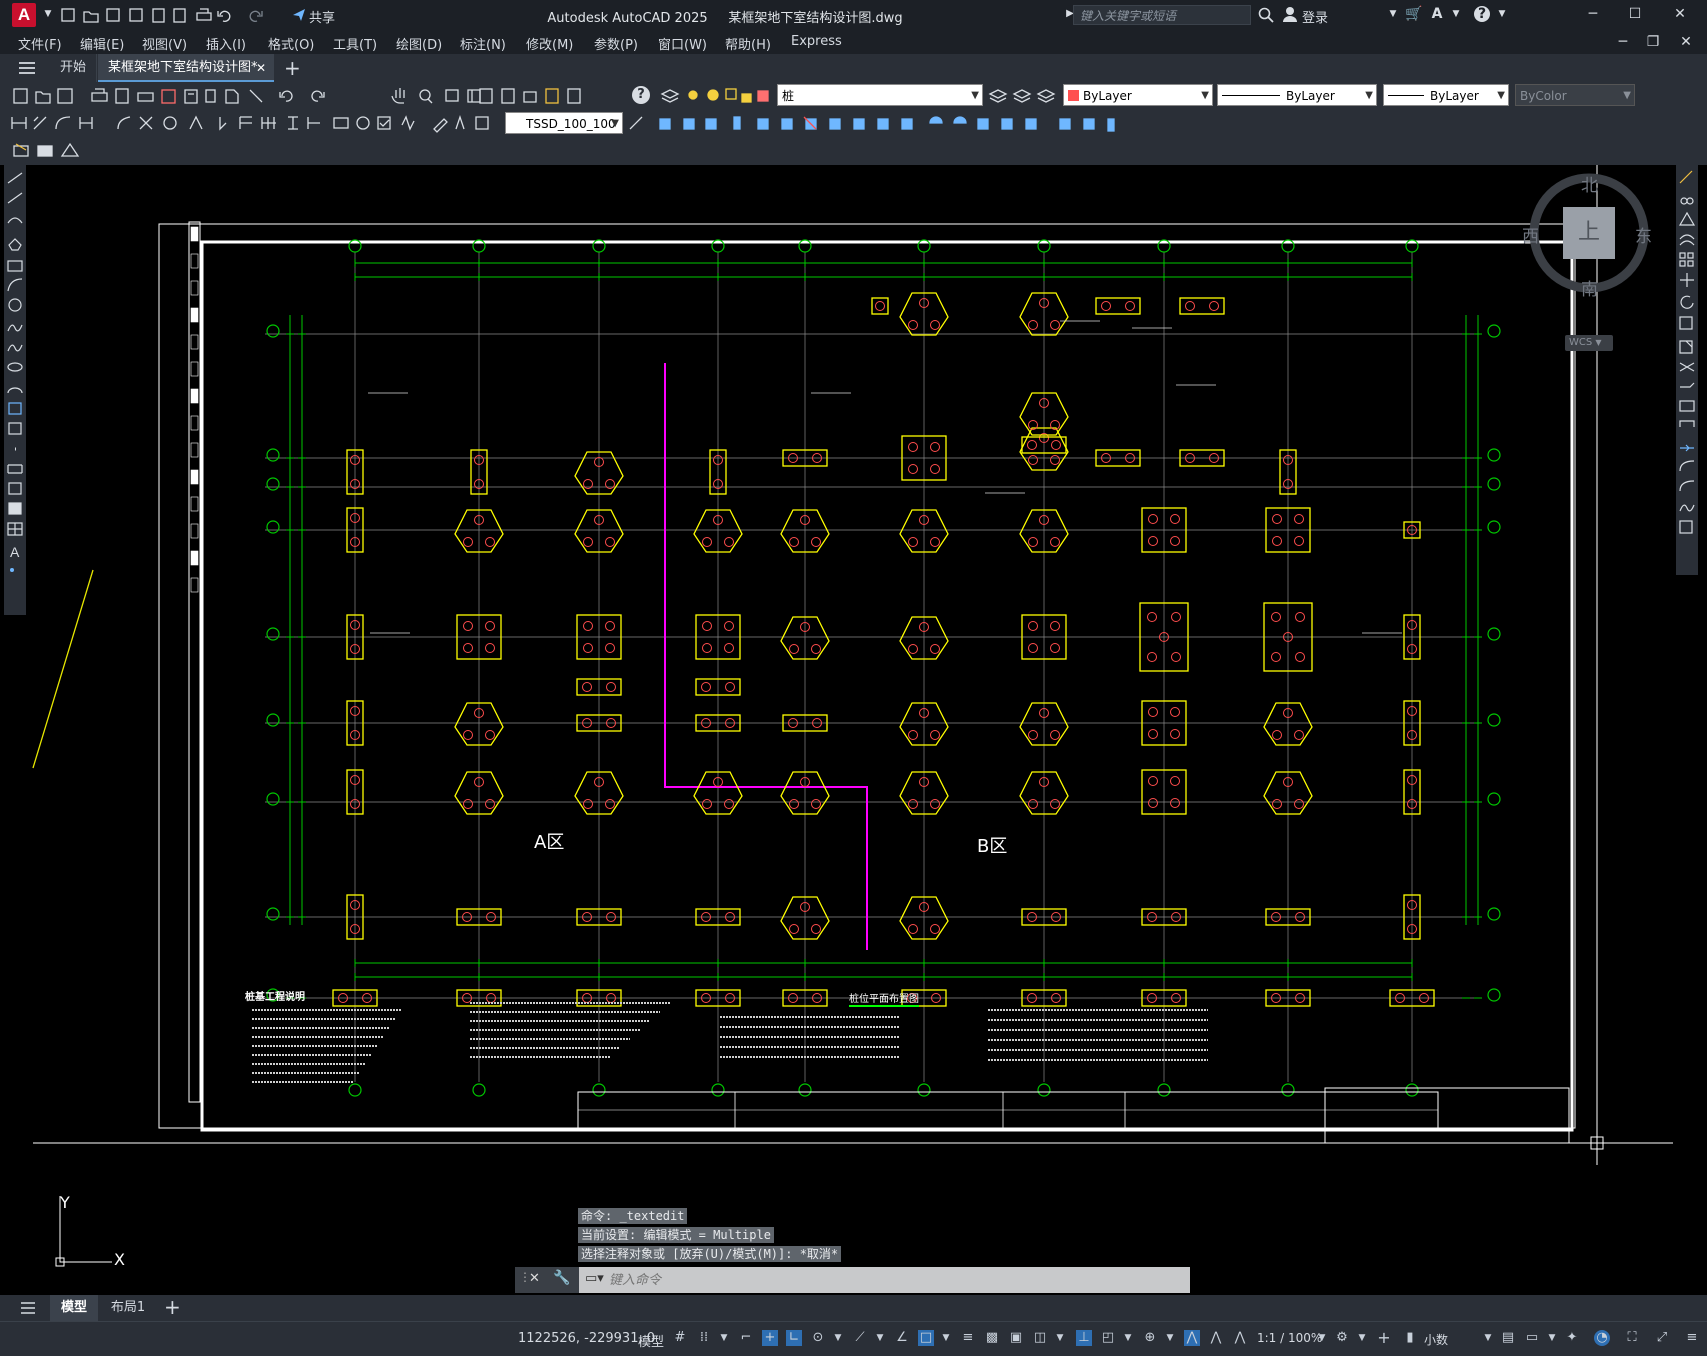  What do you see at coordinates (1686, 42) in the screenshot?
I see `doc-close-icon: ✕` at bounding box center [1686, 42].